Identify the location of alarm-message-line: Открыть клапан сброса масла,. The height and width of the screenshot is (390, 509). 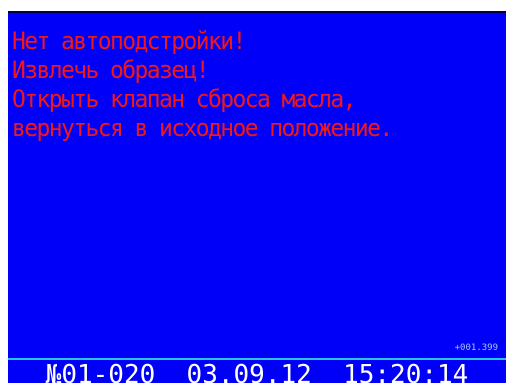
(184, 100).